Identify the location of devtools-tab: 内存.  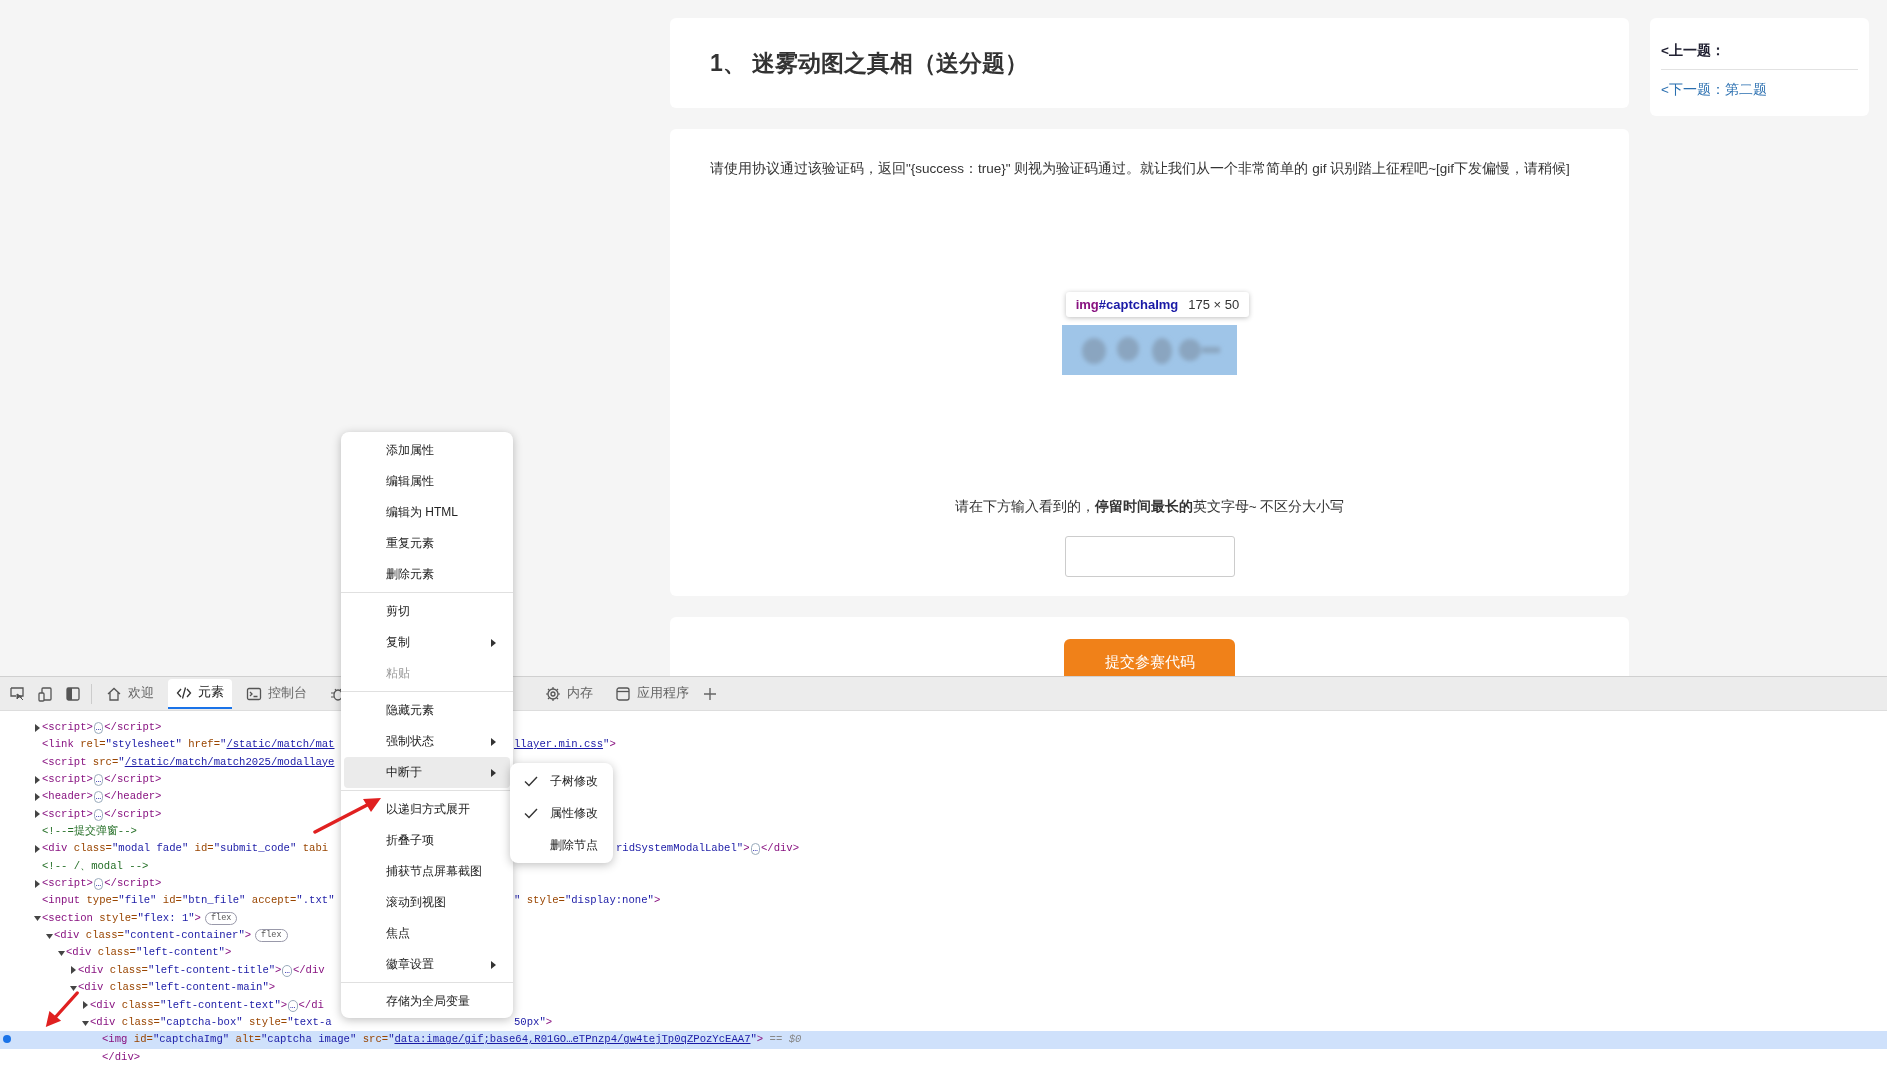
(569, 693).